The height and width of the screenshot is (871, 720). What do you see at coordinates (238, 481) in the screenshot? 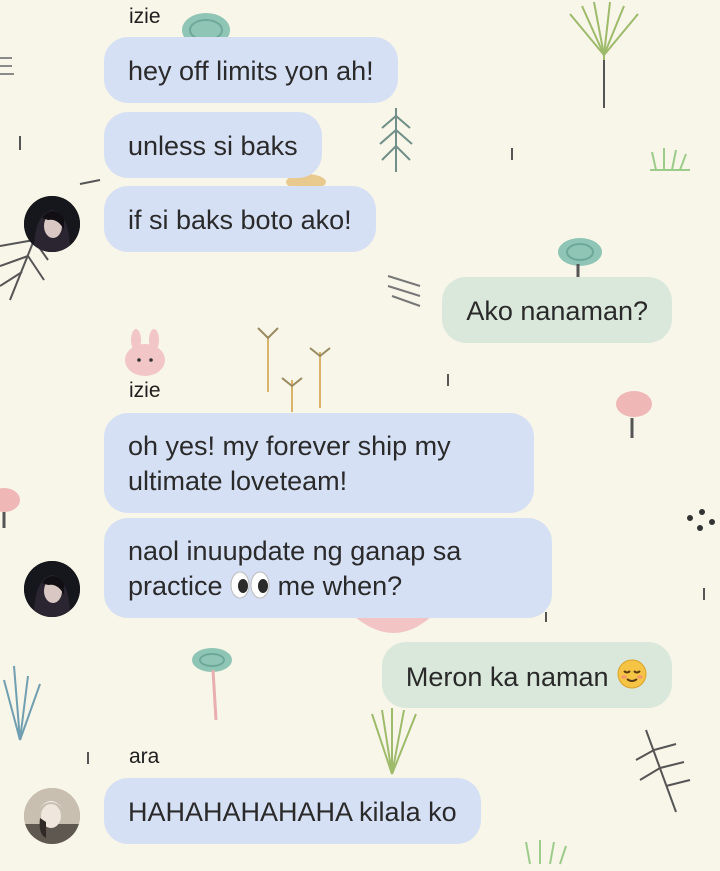
I see `message-text-line: ultimate loveteam!` at bounding box center [238, 481].